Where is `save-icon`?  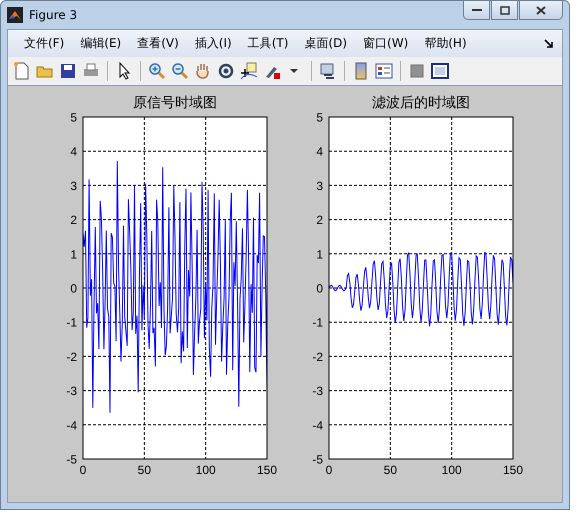 save-icon is located at coordinates (68, 71).